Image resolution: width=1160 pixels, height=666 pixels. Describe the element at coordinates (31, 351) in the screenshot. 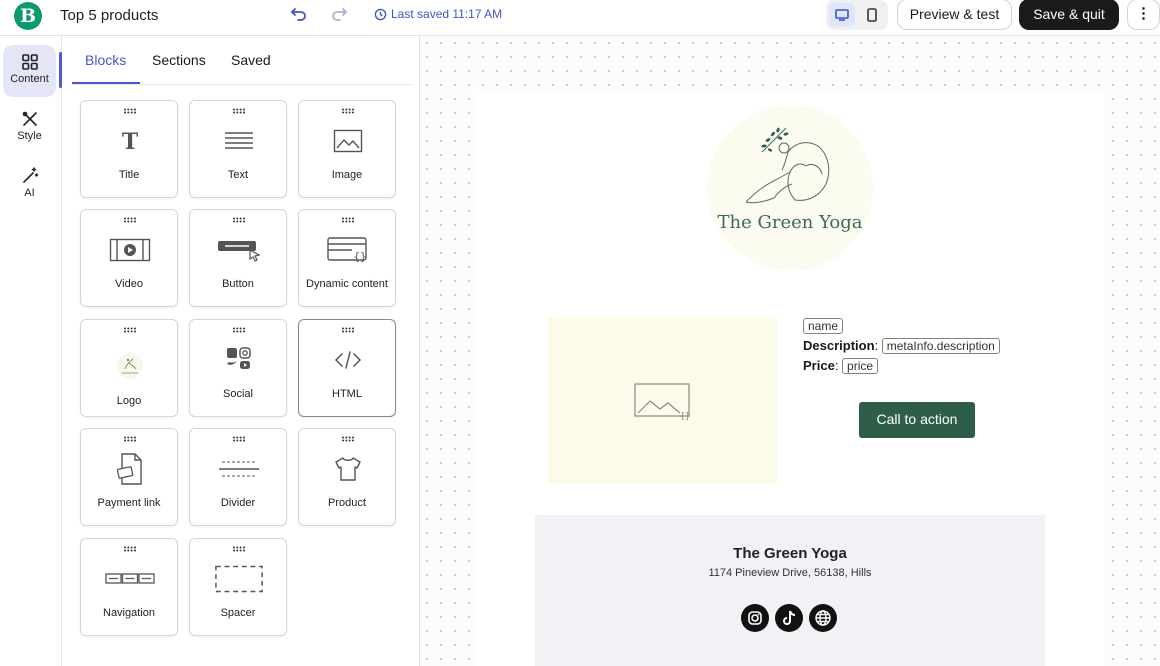

I see `left-rail: Content Style AI` at that location.